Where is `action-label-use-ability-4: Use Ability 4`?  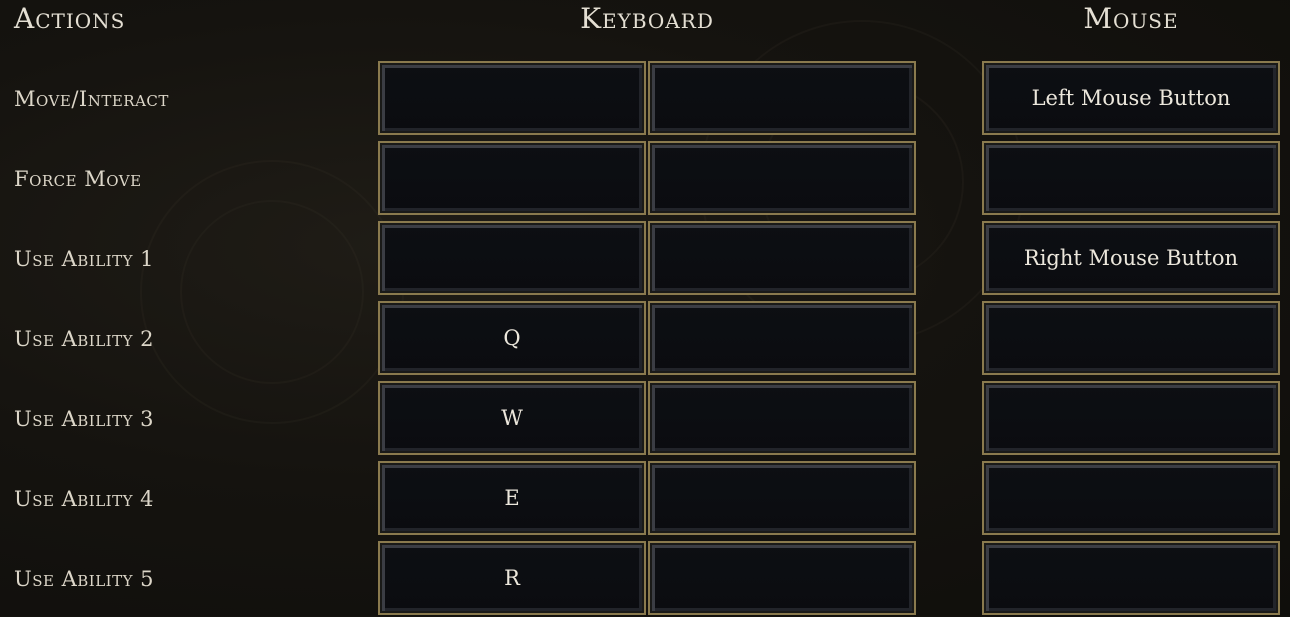 action-label-use-ability-4: Use Ability 4 is located at coordinates (84, 499).